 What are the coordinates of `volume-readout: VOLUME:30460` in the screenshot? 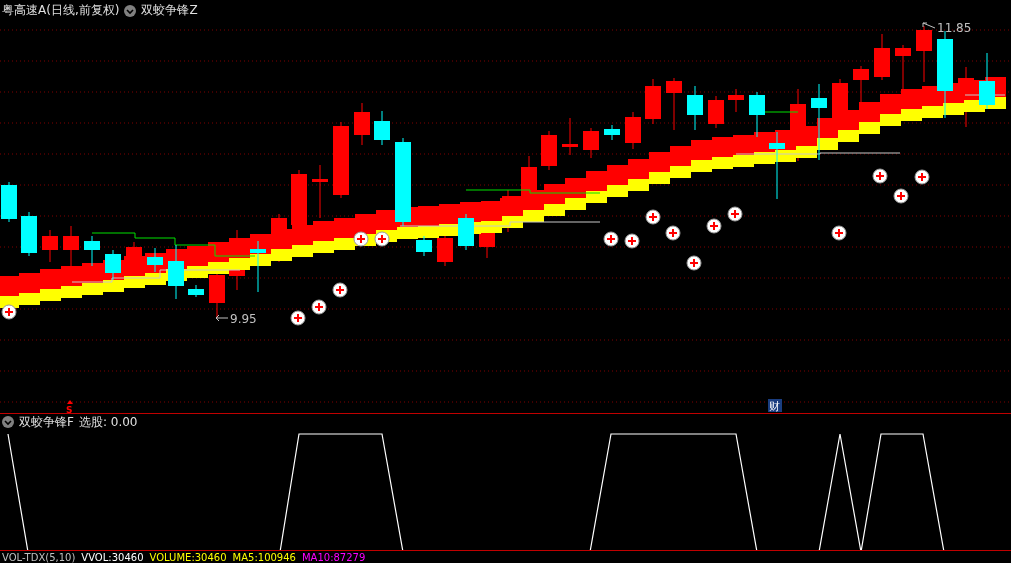 It's located at (188, 557).